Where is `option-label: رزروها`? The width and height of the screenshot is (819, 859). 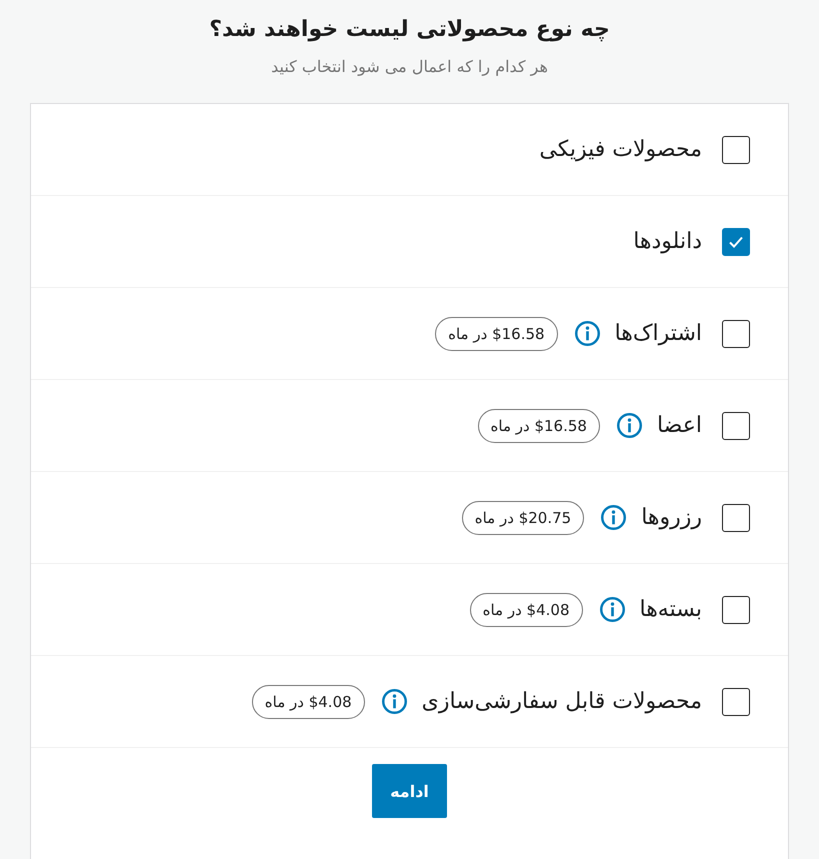
option-label: رزروها is located at coordinates (671, 517).